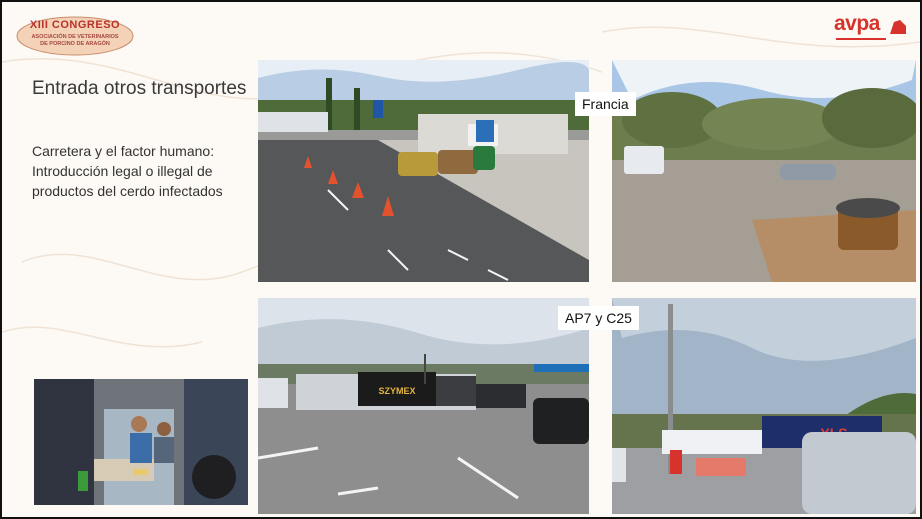  I want to click on photo-truck-parking: SZYMEX, so click(423, 406).